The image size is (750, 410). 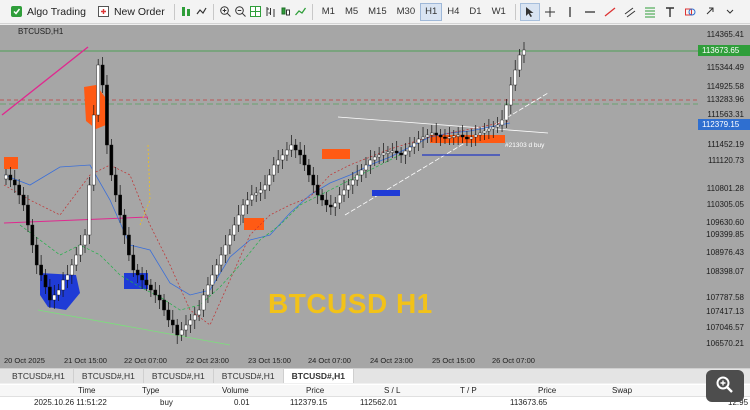 I want to click on magnifier-button, so click(x=725, y=386).